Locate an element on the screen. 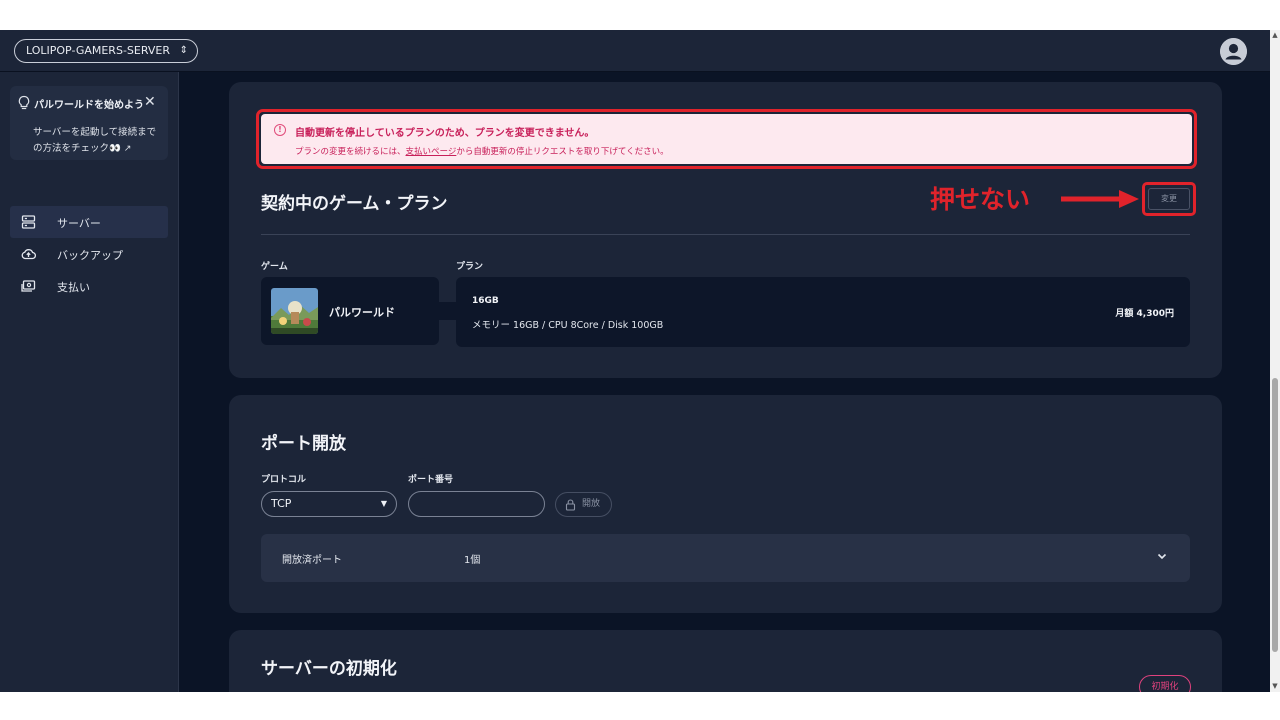  alert-desc-after: から自動更新の停止リクエストを取り下げてください。 is located at coordinates (562, 152).